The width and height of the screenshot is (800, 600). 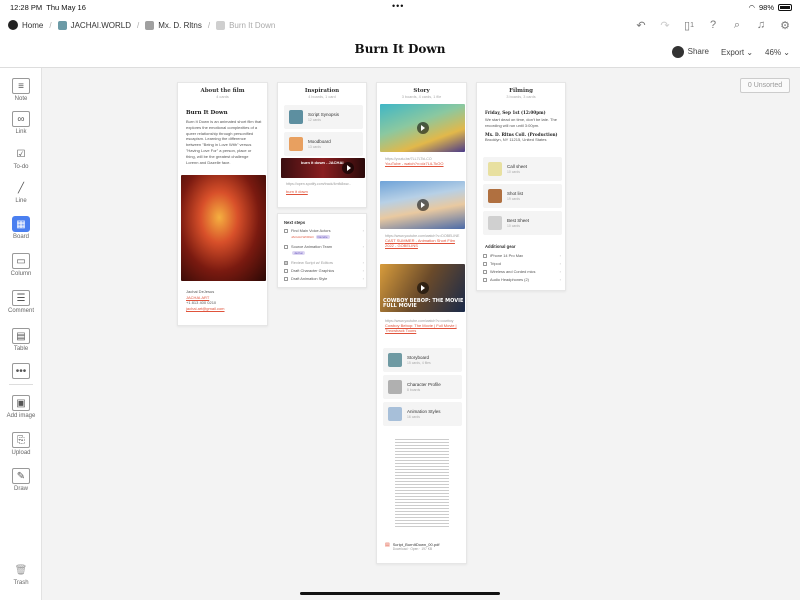 I want to click on music-video-embed: burn it down - JACHAI, so click(x=323, y=168).